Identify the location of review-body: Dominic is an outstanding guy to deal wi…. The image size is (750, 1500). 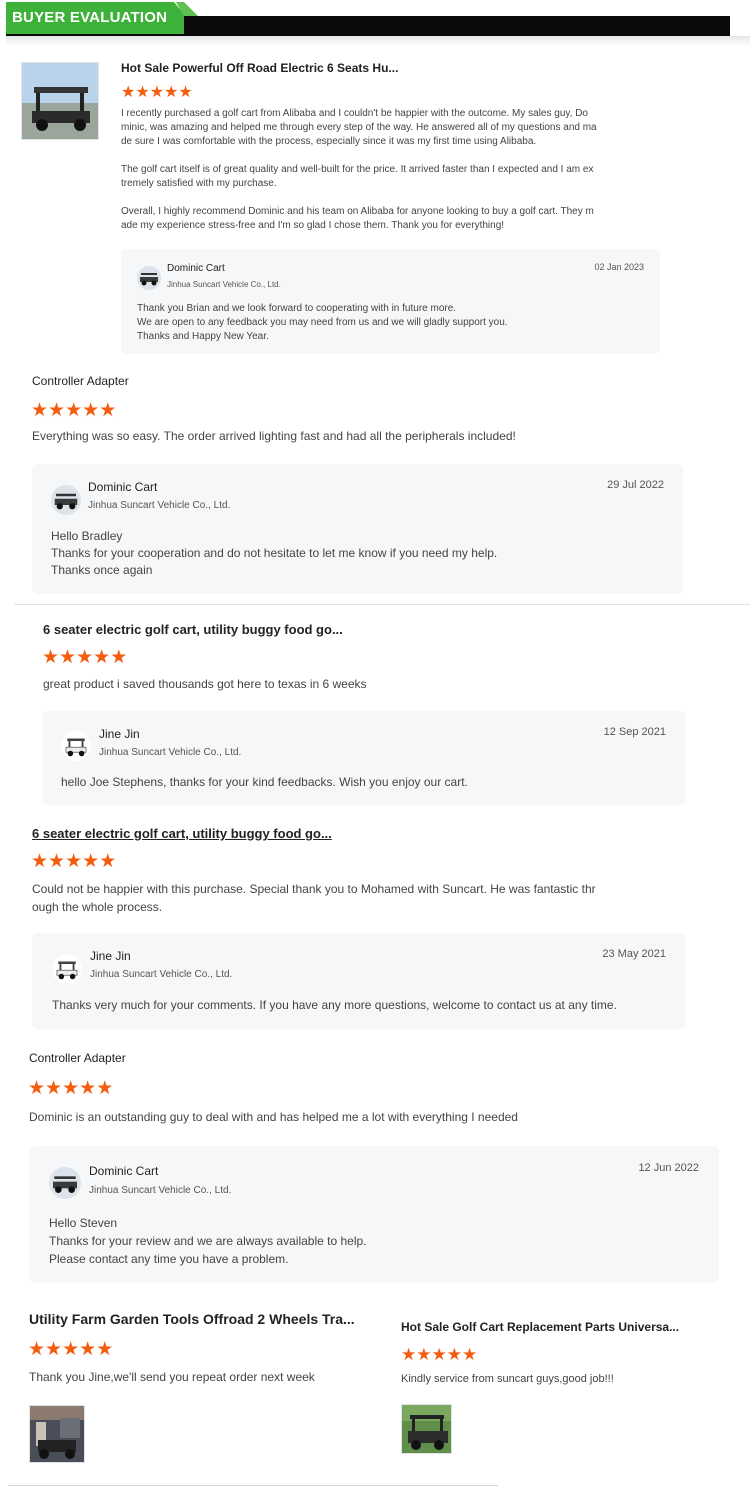
(273, 1117).